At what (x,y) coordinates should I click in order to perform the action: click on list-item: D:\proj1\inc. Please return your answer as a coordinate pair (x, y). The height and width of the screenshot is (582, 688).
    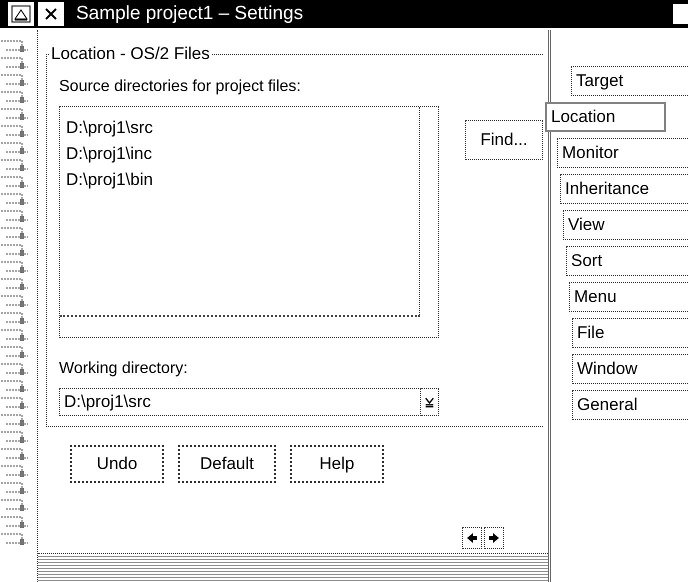
    Looking at the image, I should click on (249, 154).